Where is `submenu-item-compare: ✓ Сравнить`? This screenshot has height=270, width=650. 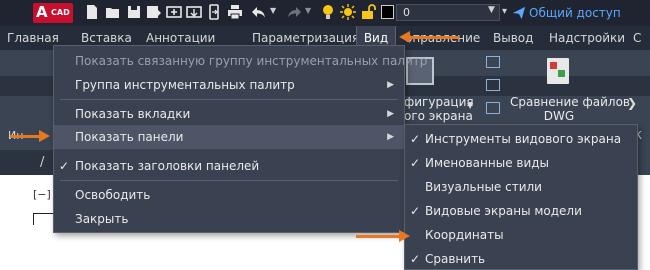 submenu-item-compare: ✓ Сравнить is located at coordinates (521, 258).